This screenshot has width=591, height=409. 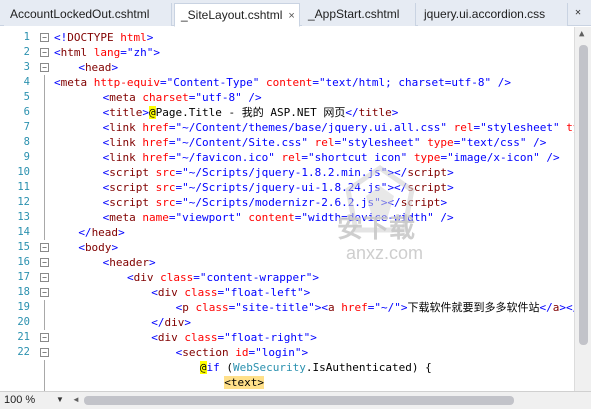 What do you see at coordinates (23, 262) in the screenshot?
I see `line-number: 16` at bounding box center [23, 262].